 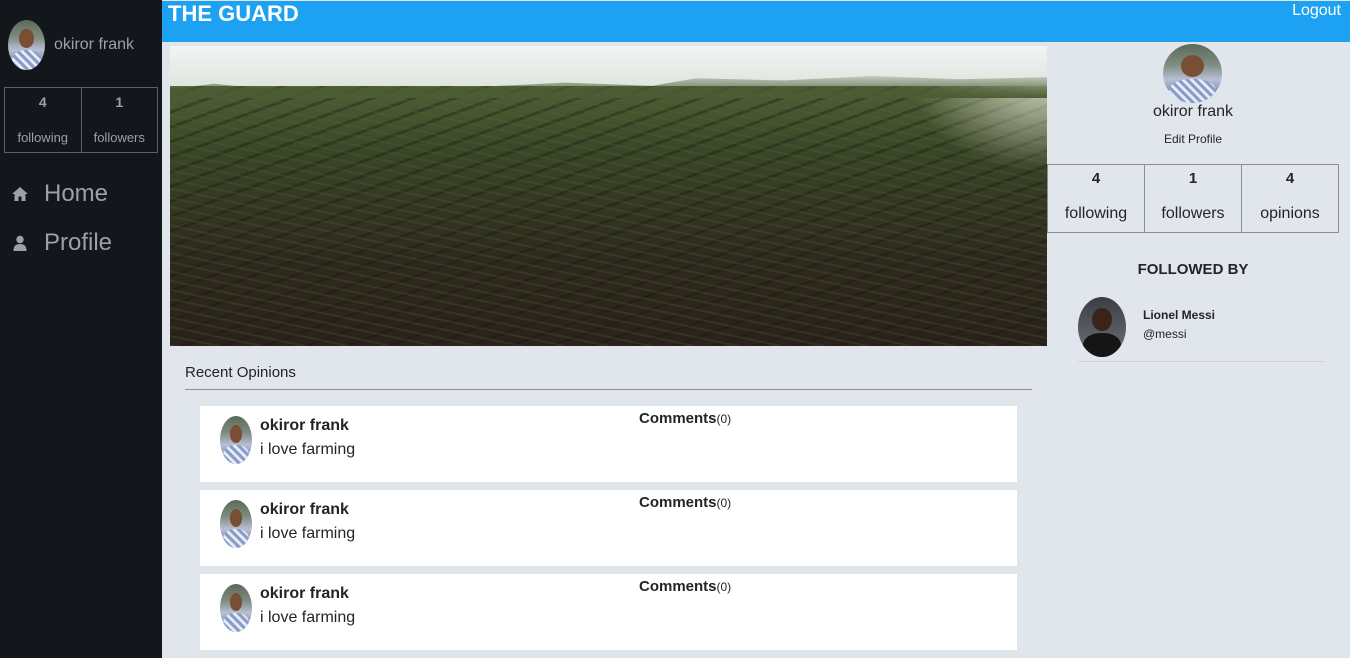 What do you see at coordinates (756, 21) in the screenshot?
I see `top-header: THE GUARD Logout` at bounding box center [756, 21].